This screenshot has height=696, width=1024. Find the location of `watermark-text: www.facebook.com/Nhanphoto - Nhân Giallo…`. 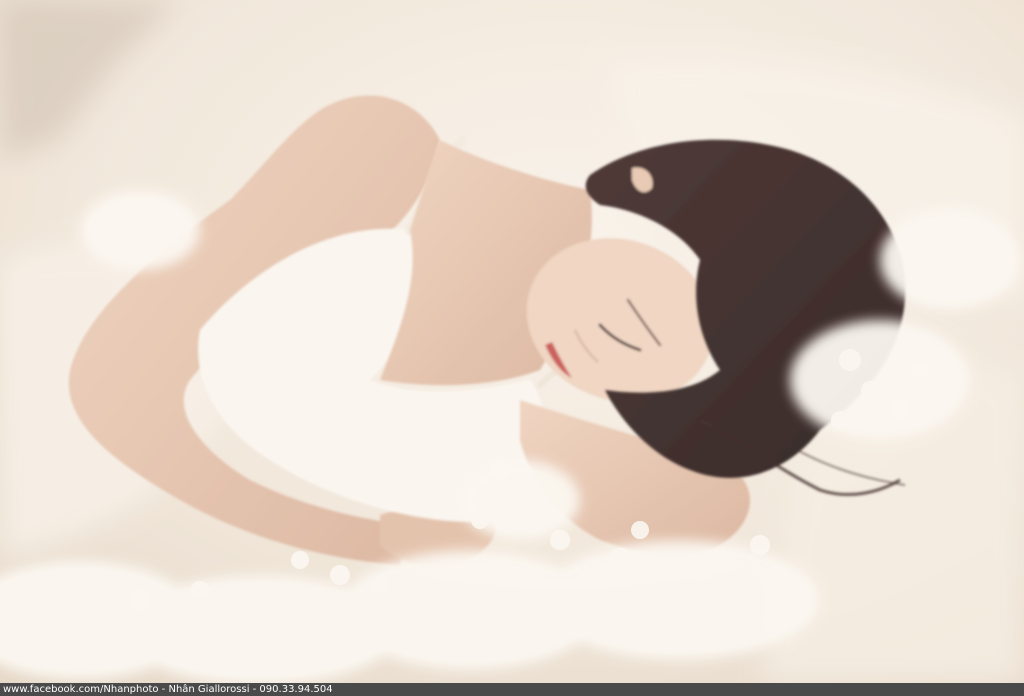

watermark-text: www.facebook.com/Nhanphoto - Nhân Giallo… is located at coordinates (168, 689).